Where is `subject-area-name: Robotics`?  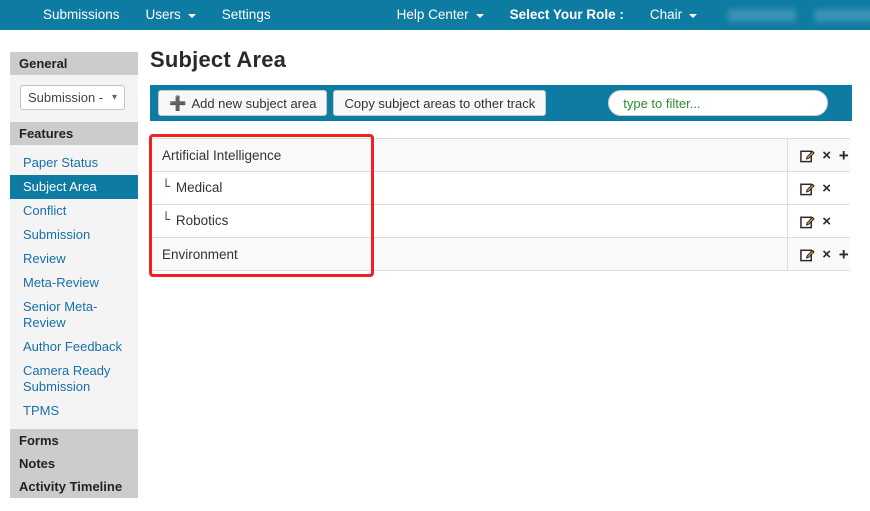
subject-area-name: Robotics is located at coordinates (202, 220).